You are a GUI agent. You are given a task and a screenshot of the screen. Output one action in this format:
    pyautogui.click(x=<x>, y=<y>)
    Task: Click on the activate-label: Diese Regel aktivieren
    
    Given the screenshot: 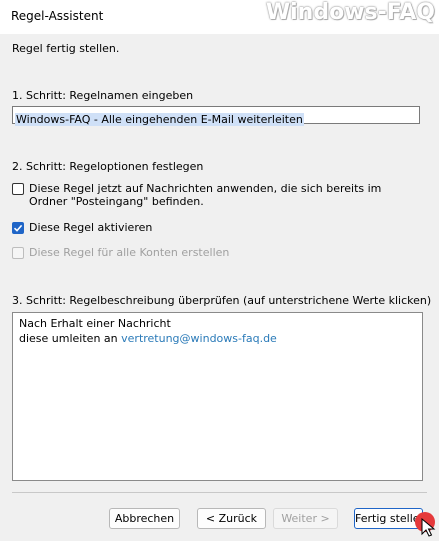 What is the action you would take?
    pyautogui.click(x=91, y=227)
    